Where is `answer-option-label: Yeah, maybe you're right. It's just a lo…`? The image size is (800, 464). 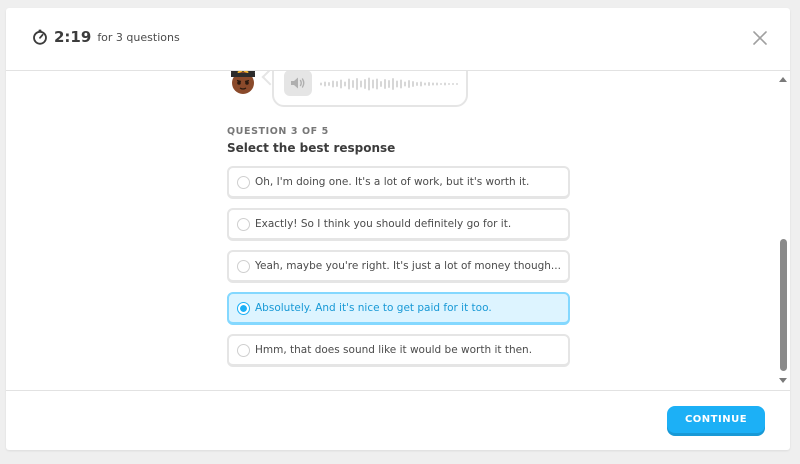
answer-option-label: Yeah, maybe you're right. It's just a lo… is located at coordinates (408, 266).